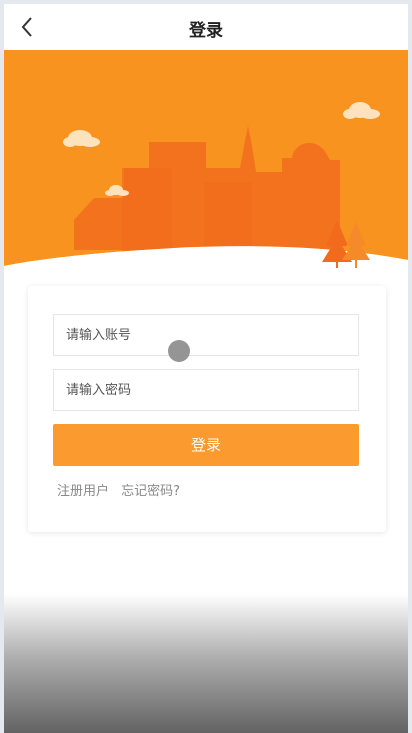  Describe the element at coordinates (150, 491) in the screenshot. I see `forgot-password-link: 忘记密码?` at that location.